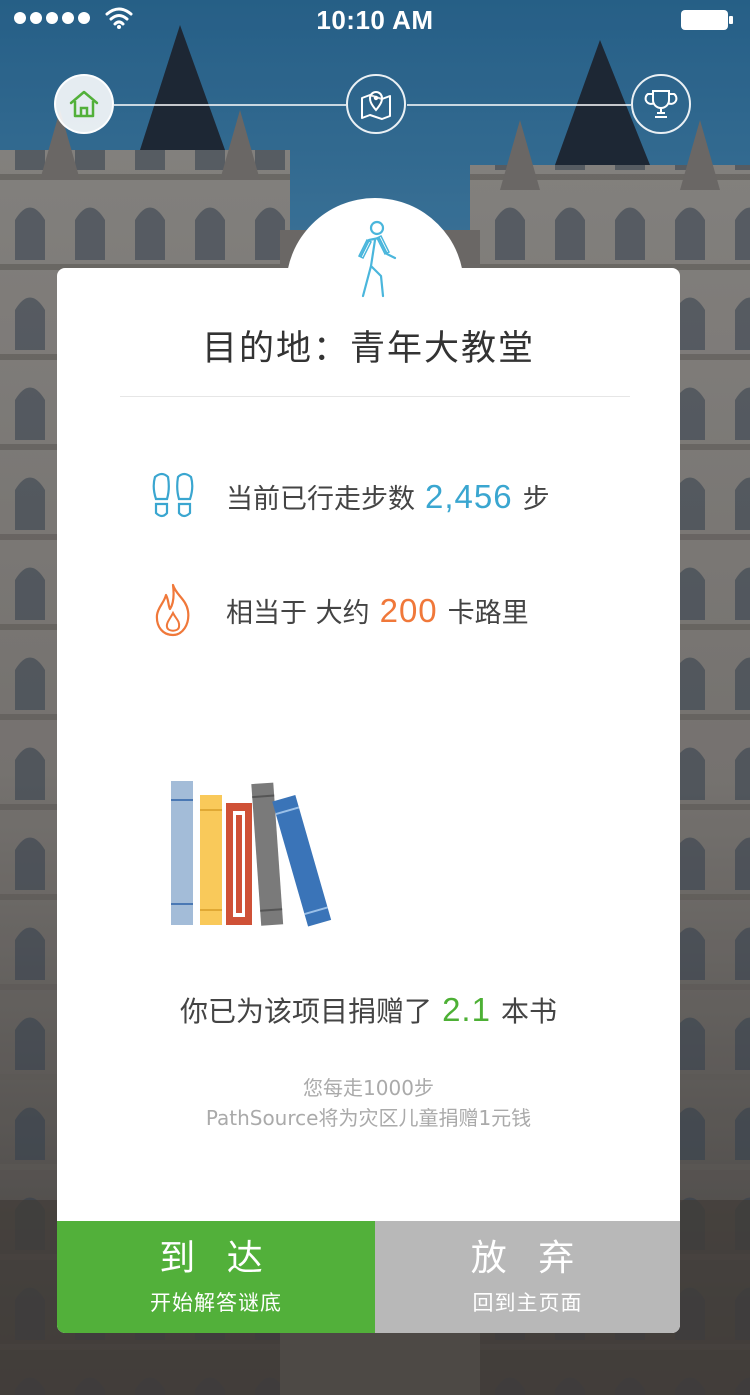 Image resolution: width=750 pixels, height=1395 pixels. What do you see at coordinates (488, 613) in the screenshot?
I see `calorie-unit: 卡路里` at bounding box center [488, 613].